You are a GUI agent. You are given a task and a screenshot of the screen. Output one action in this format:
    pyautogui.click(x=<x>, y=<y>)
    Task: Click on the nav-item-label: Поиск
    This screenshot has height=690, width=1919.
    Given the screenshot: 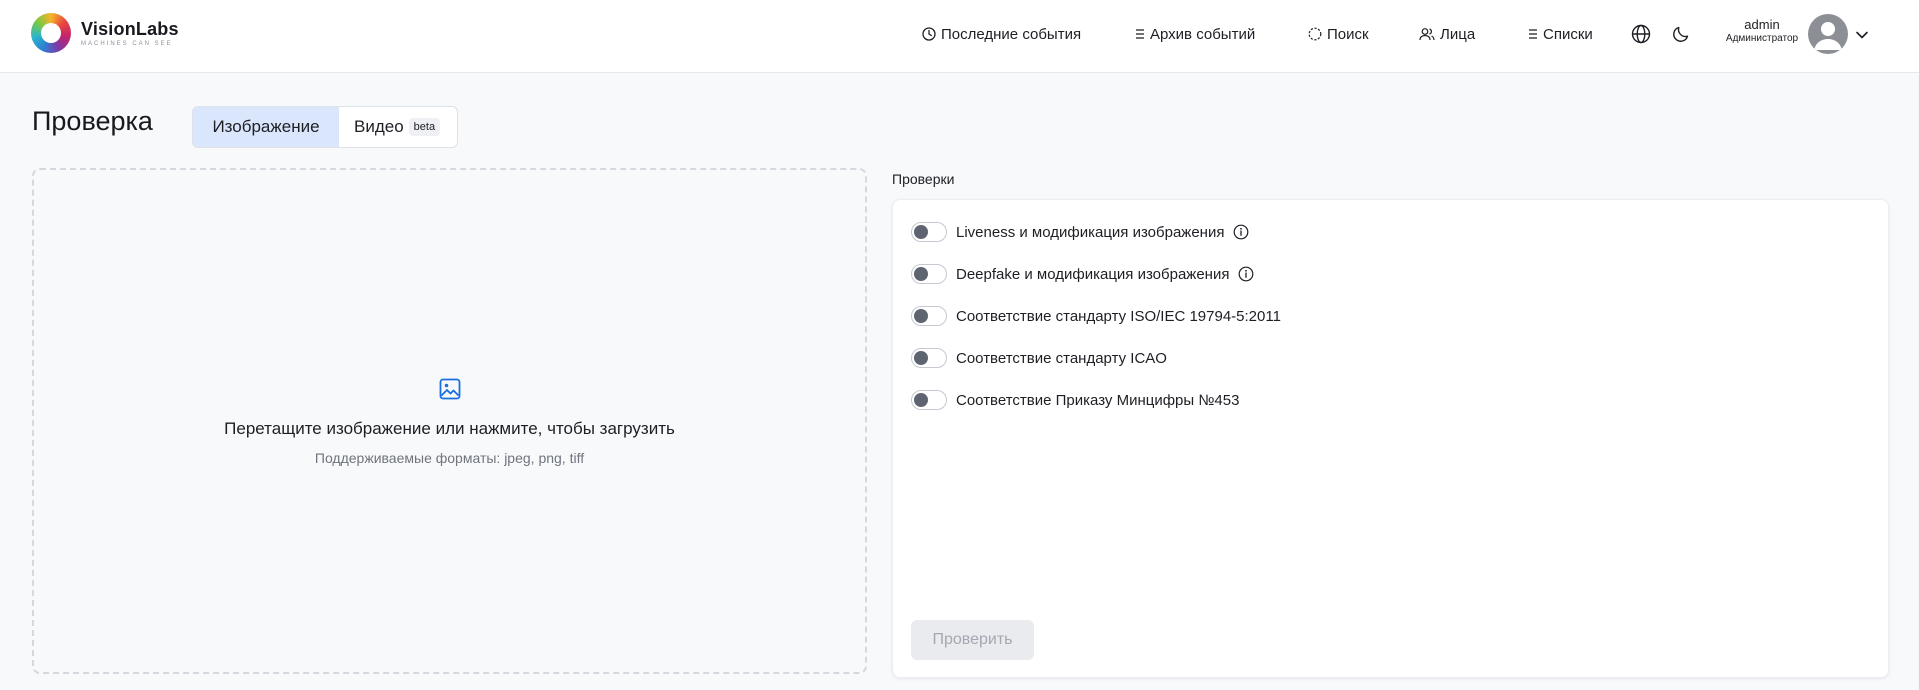 What is the action you would take?
    pyautogui.click(x=1348, y=34)
    